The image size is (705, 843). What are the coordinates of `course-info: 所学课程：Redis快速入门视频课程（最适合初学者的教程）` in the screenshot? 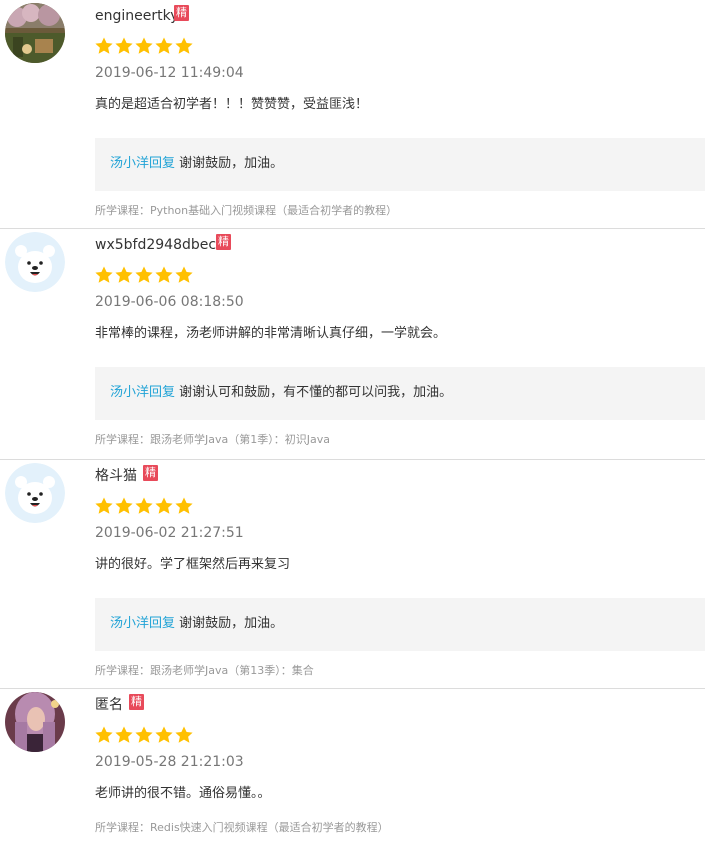 It's located at (242, 827).